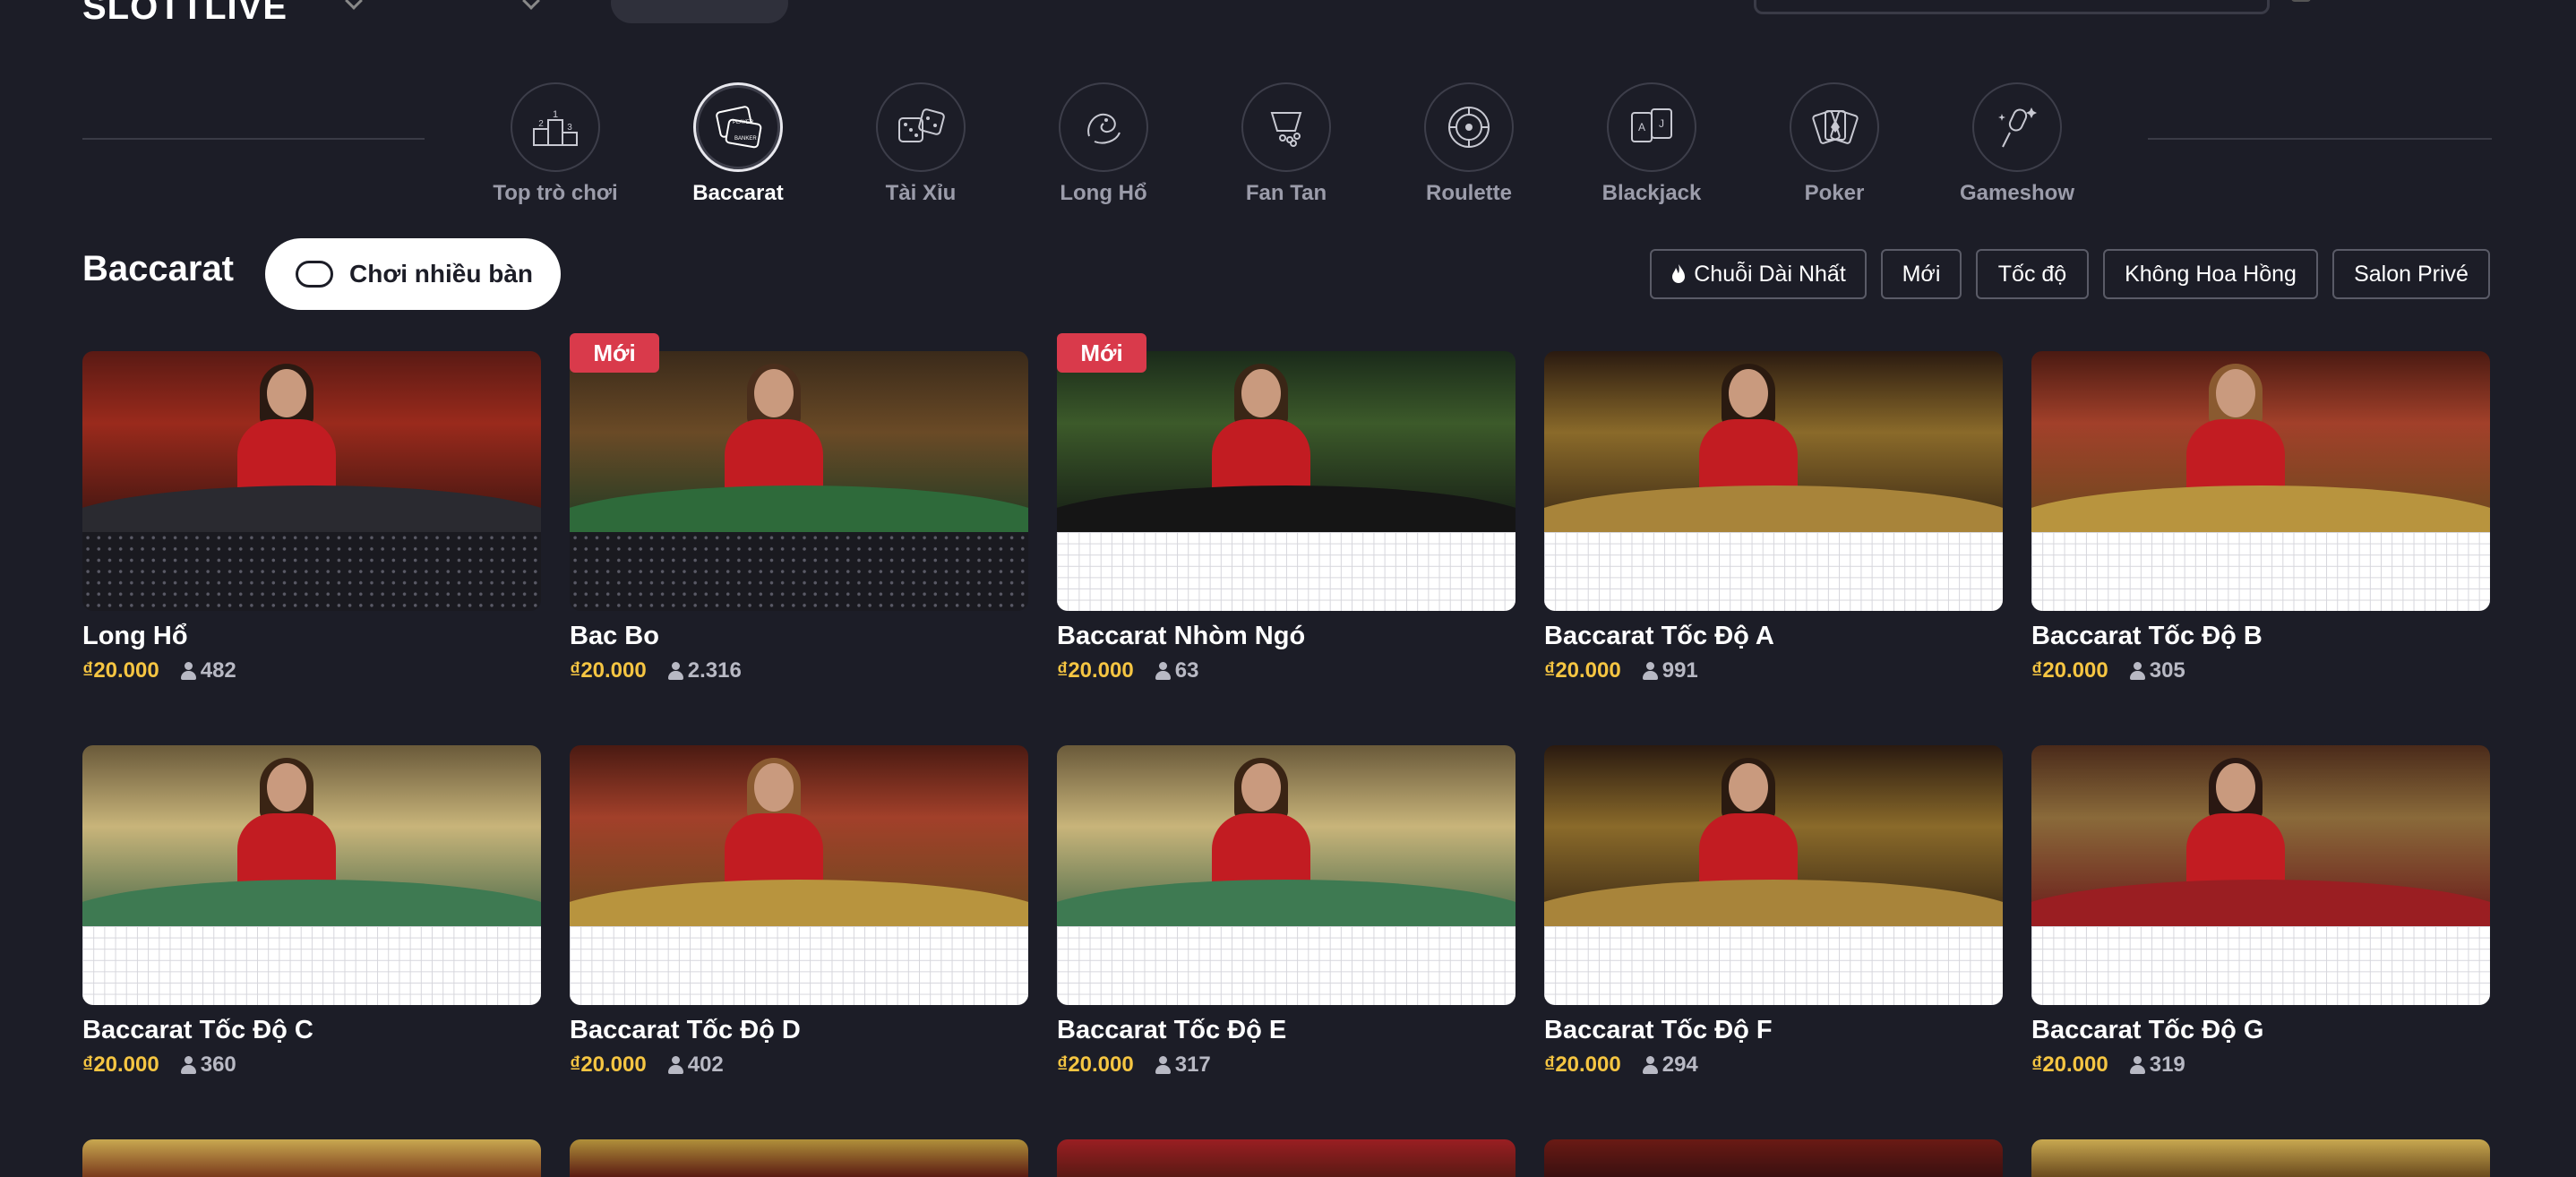 This screenshot has height=1177, width=2576. I want to click on multi-table-icon, so click(314, 274).